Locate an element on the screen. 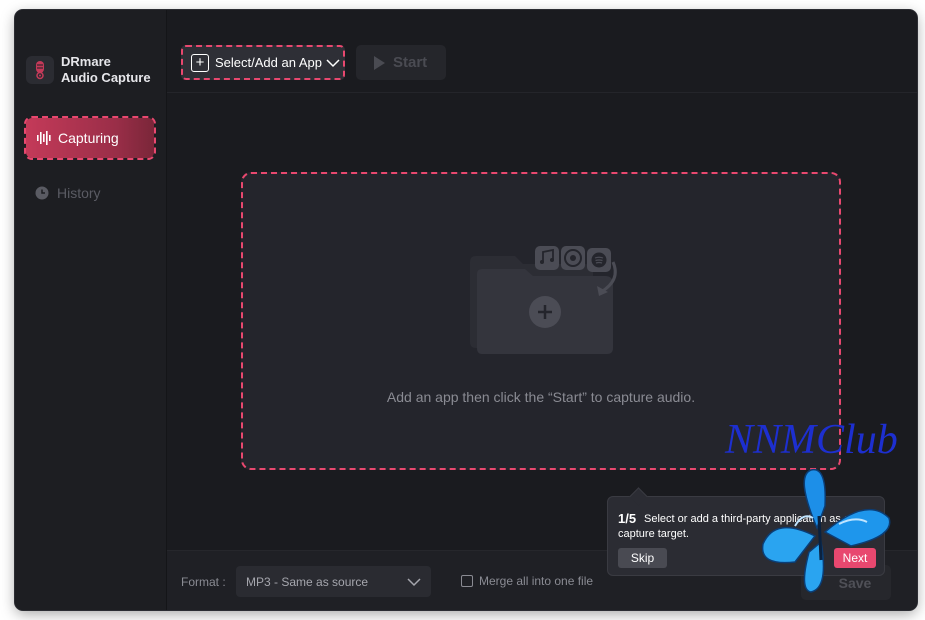 This screenshot has width=925, height=620. butterfly-icon is located at coordinates (826, 530).